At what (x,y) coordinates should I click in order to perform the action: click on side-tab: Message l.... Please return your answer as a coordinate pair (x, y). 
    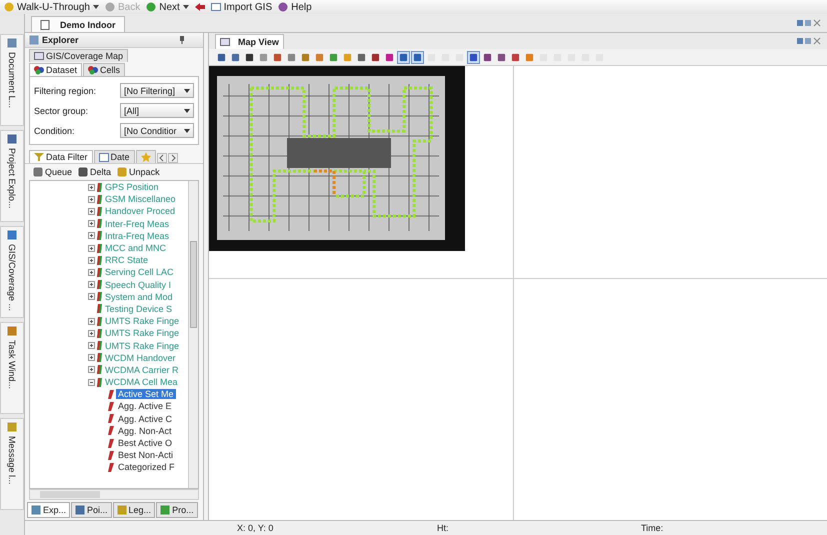
    Looking at the image, I should click on (12, 464).